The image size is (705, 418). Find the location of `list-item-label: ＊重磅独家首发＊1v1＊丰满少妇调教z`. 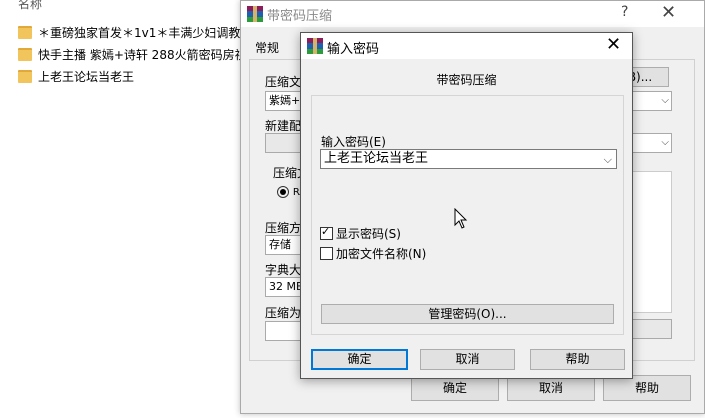

list-item-label: ＊重磅独家首发＊1v1＊丰满少妇调教z is located at coordinates (142, 32).